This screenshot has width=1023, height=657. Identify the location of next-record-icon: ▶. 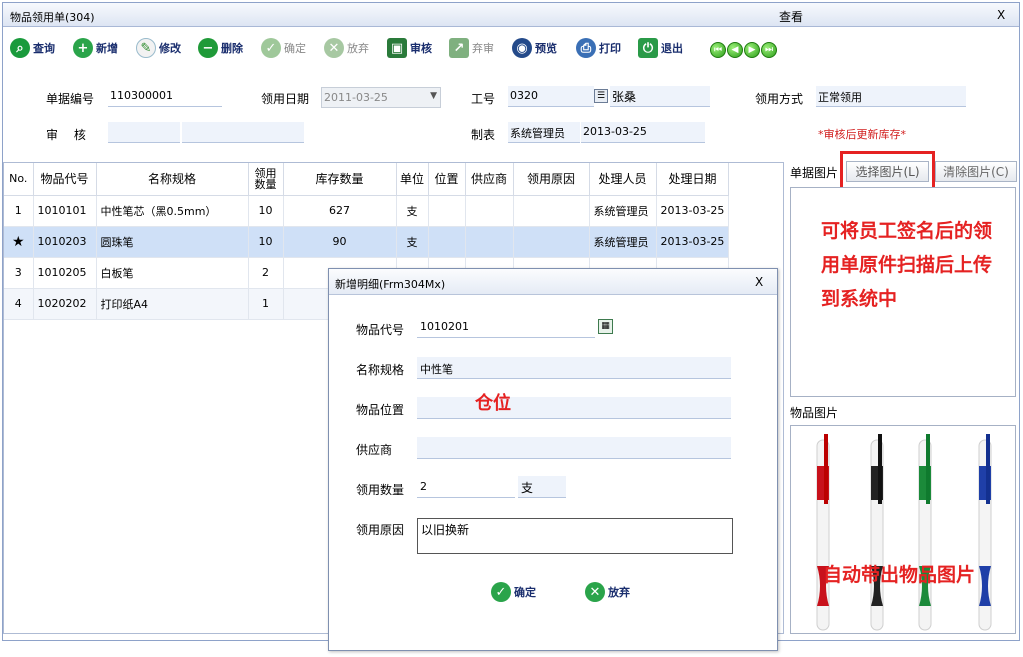
(752, 50).